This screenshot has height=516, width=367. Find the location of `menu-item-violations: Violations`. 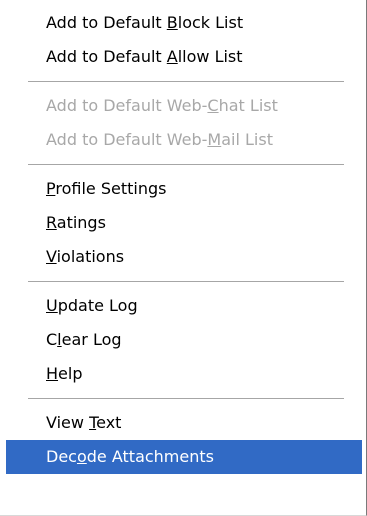

menu-item-violations: Violations is located at coordinates (184, 257).